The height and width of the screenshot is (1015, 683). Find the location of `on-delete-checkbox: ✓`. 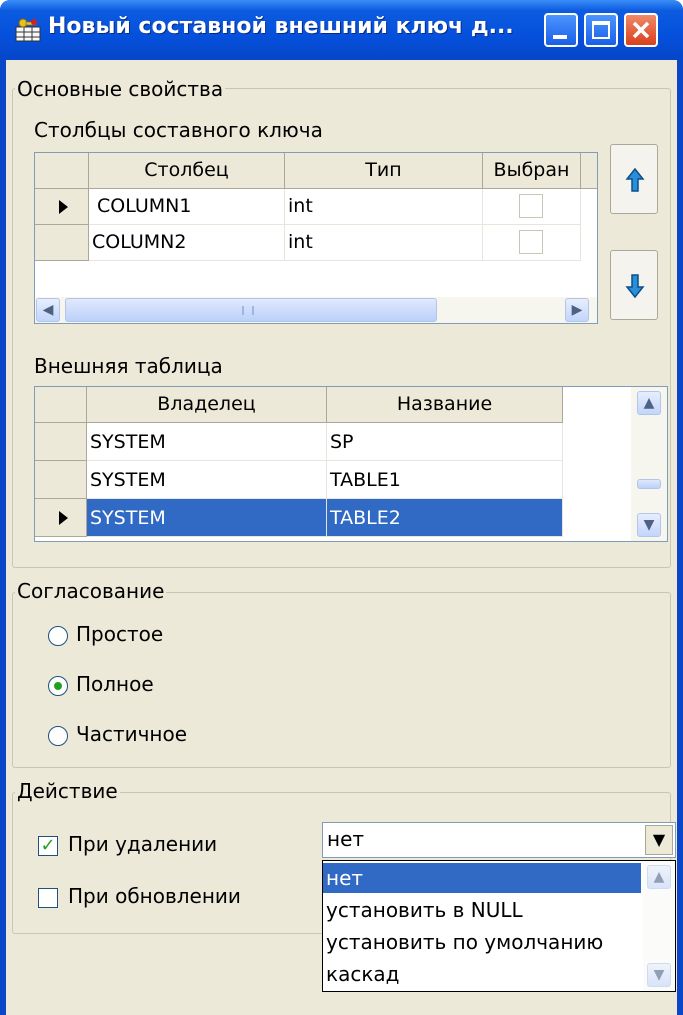

on-delete-checkbox: ✓ is located at coordinates (48, 846).